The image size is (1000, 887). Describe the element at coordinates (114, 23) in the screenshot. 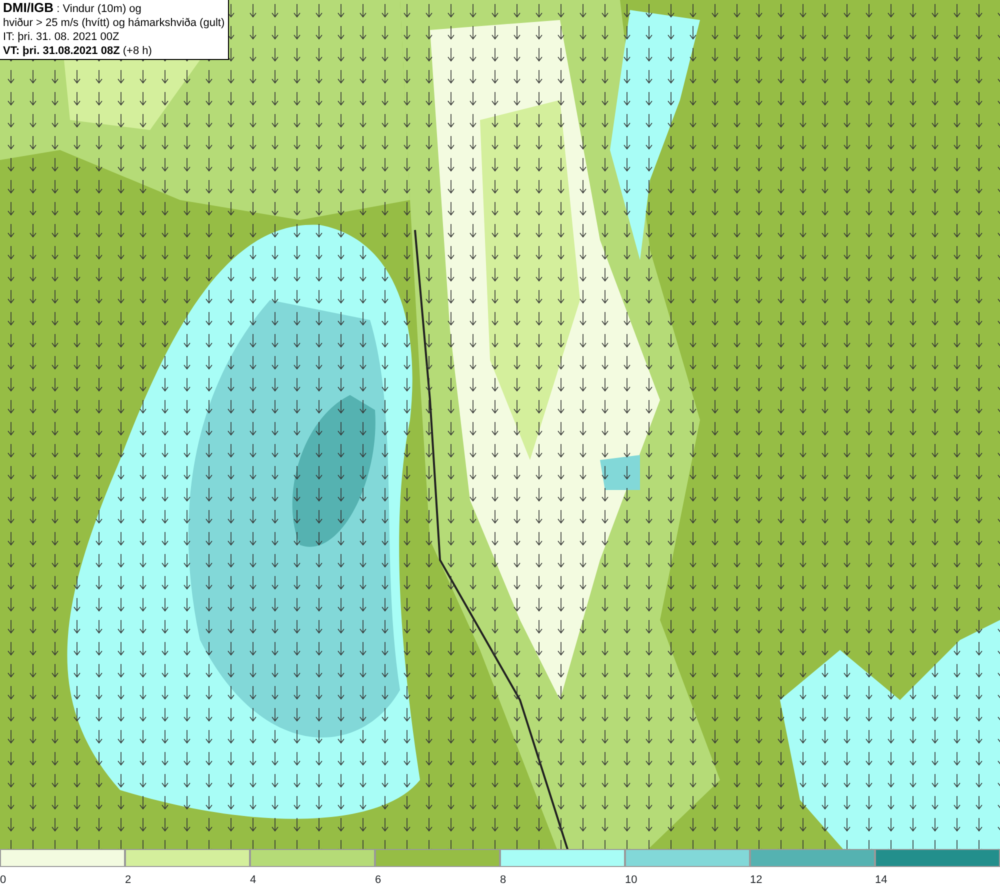

I see `info-line: hviður > 25 m/s (hvítt) og hámarkshviða (gult)` at that location.